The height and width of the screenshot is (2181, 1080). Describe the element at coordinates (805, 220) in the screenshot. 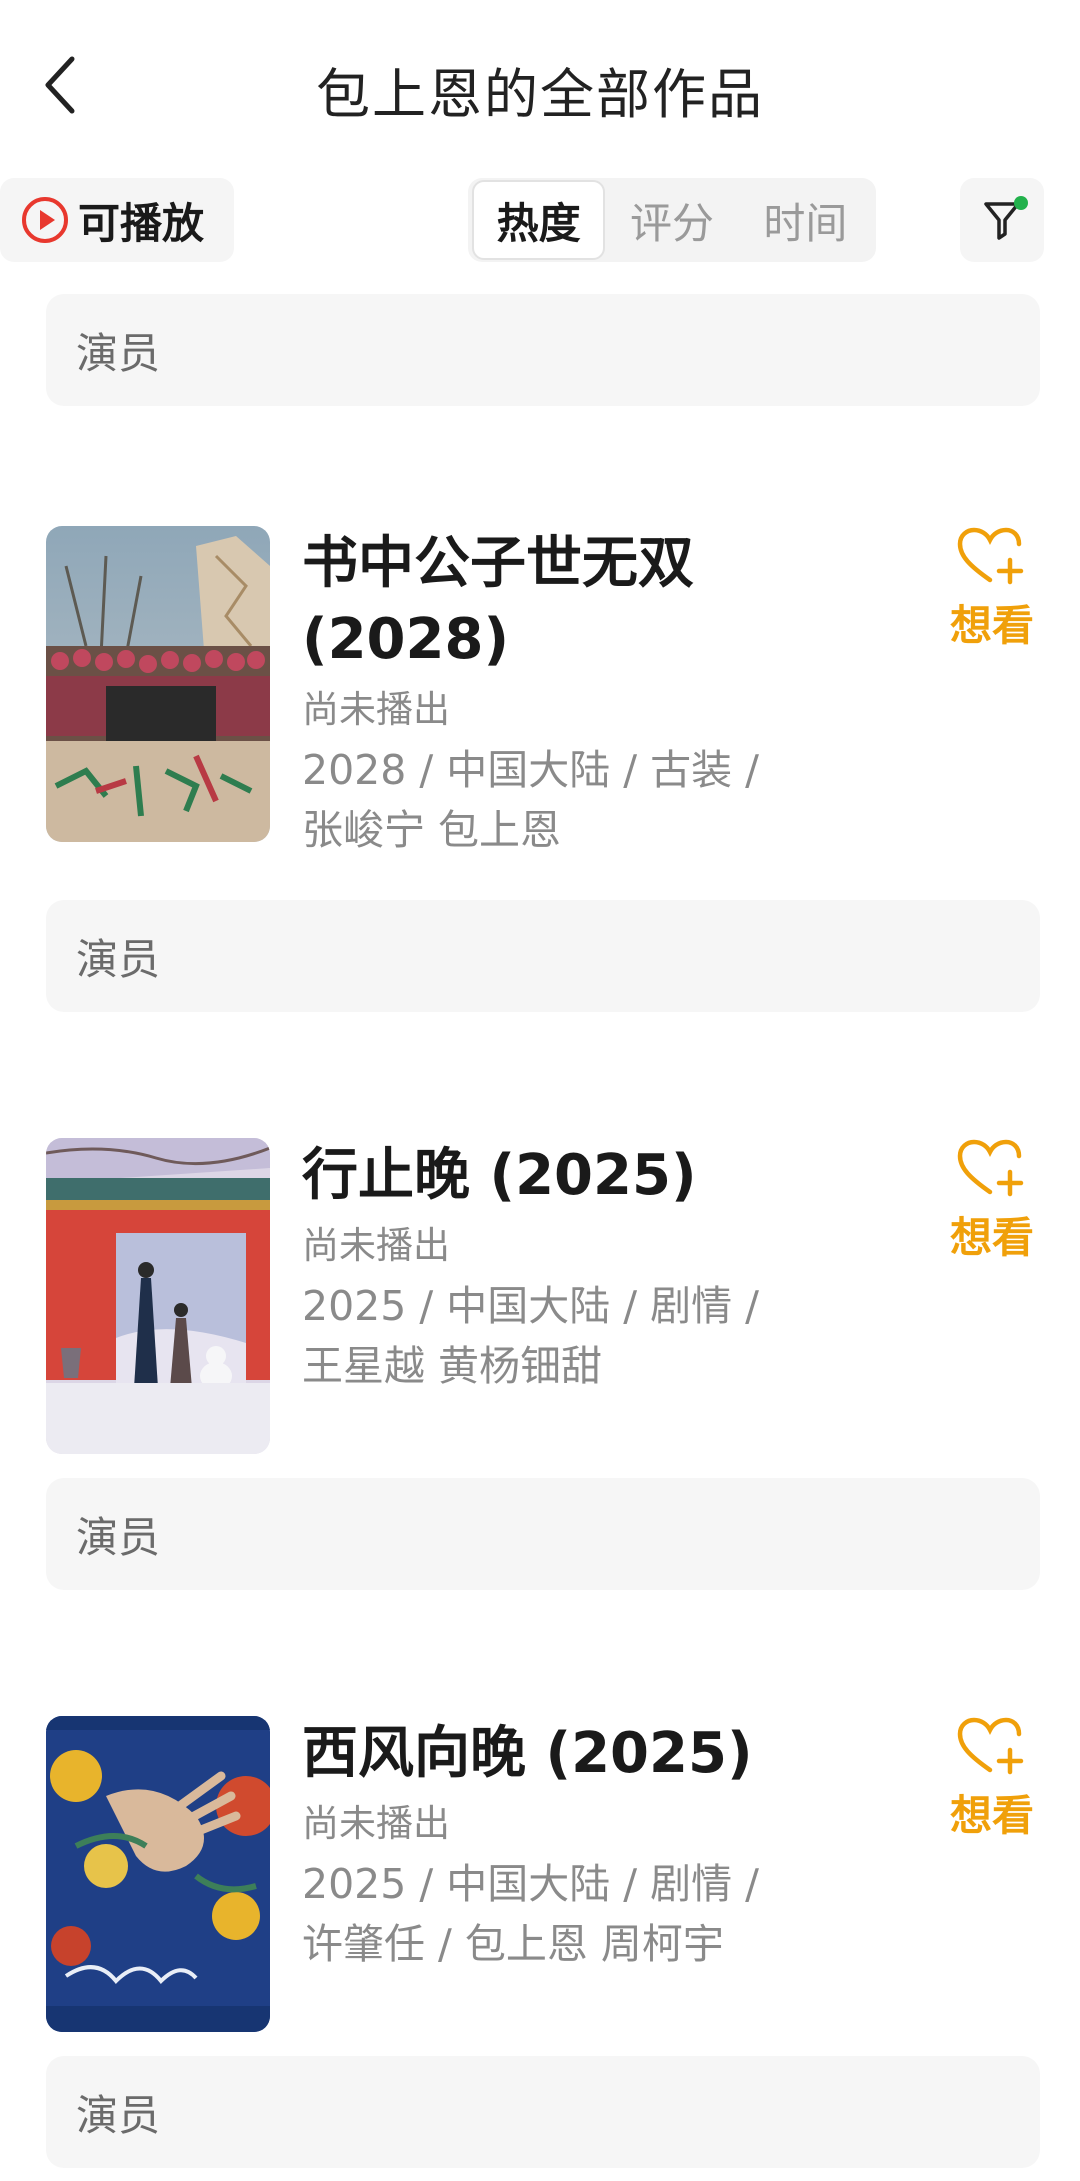

I see `tab-time: 时间` at that location.